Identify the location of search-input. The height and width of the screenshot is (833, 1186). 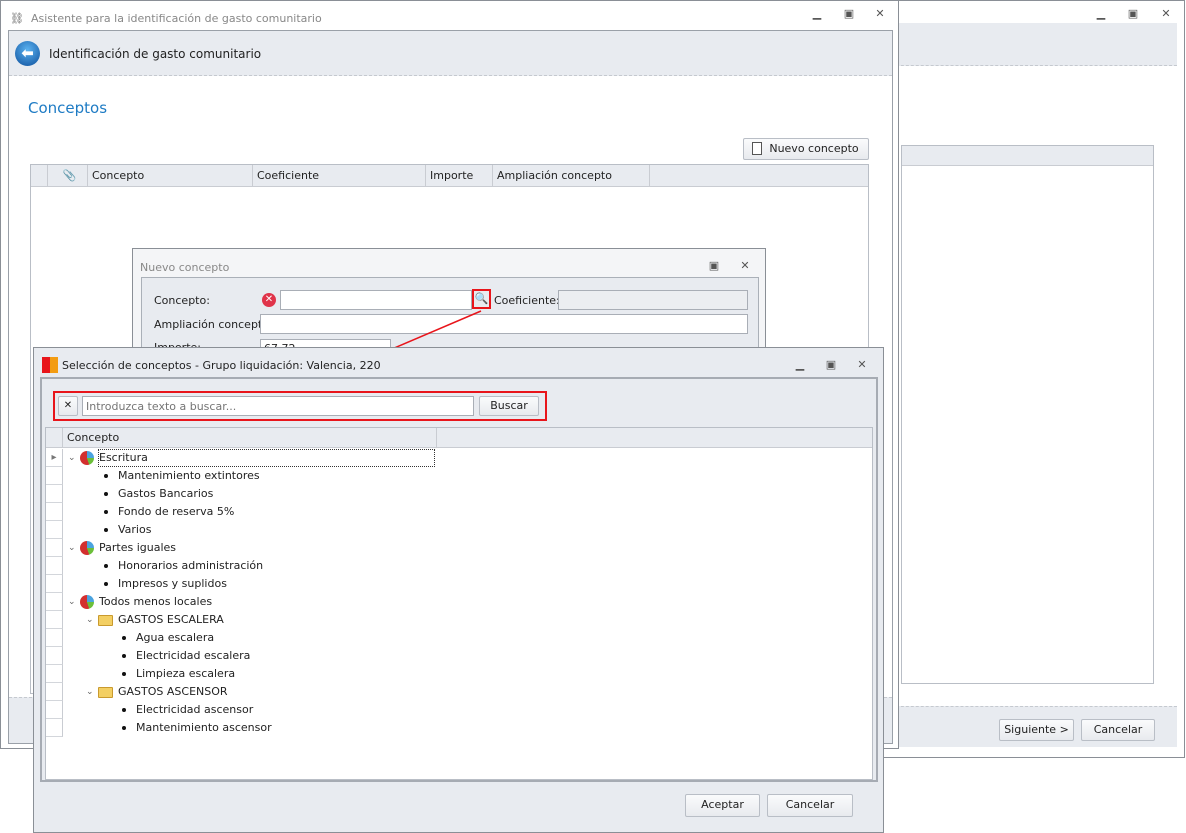
(278, 406).